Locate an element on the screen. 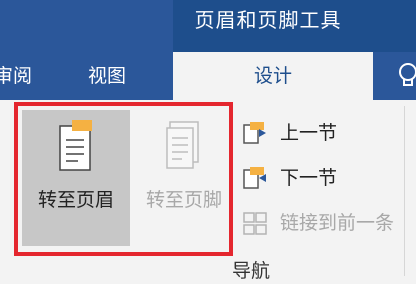  previous-section-icon is located at coordinates (254, 133).